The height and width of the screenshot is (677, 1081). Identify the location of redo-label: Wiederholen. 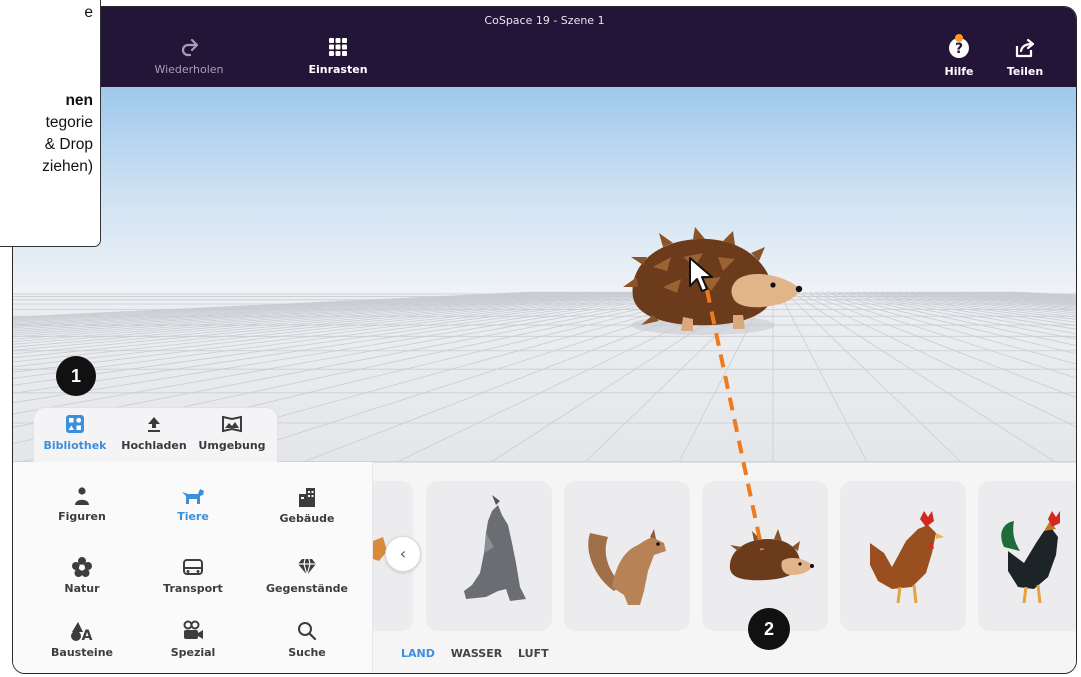
(189, 69).